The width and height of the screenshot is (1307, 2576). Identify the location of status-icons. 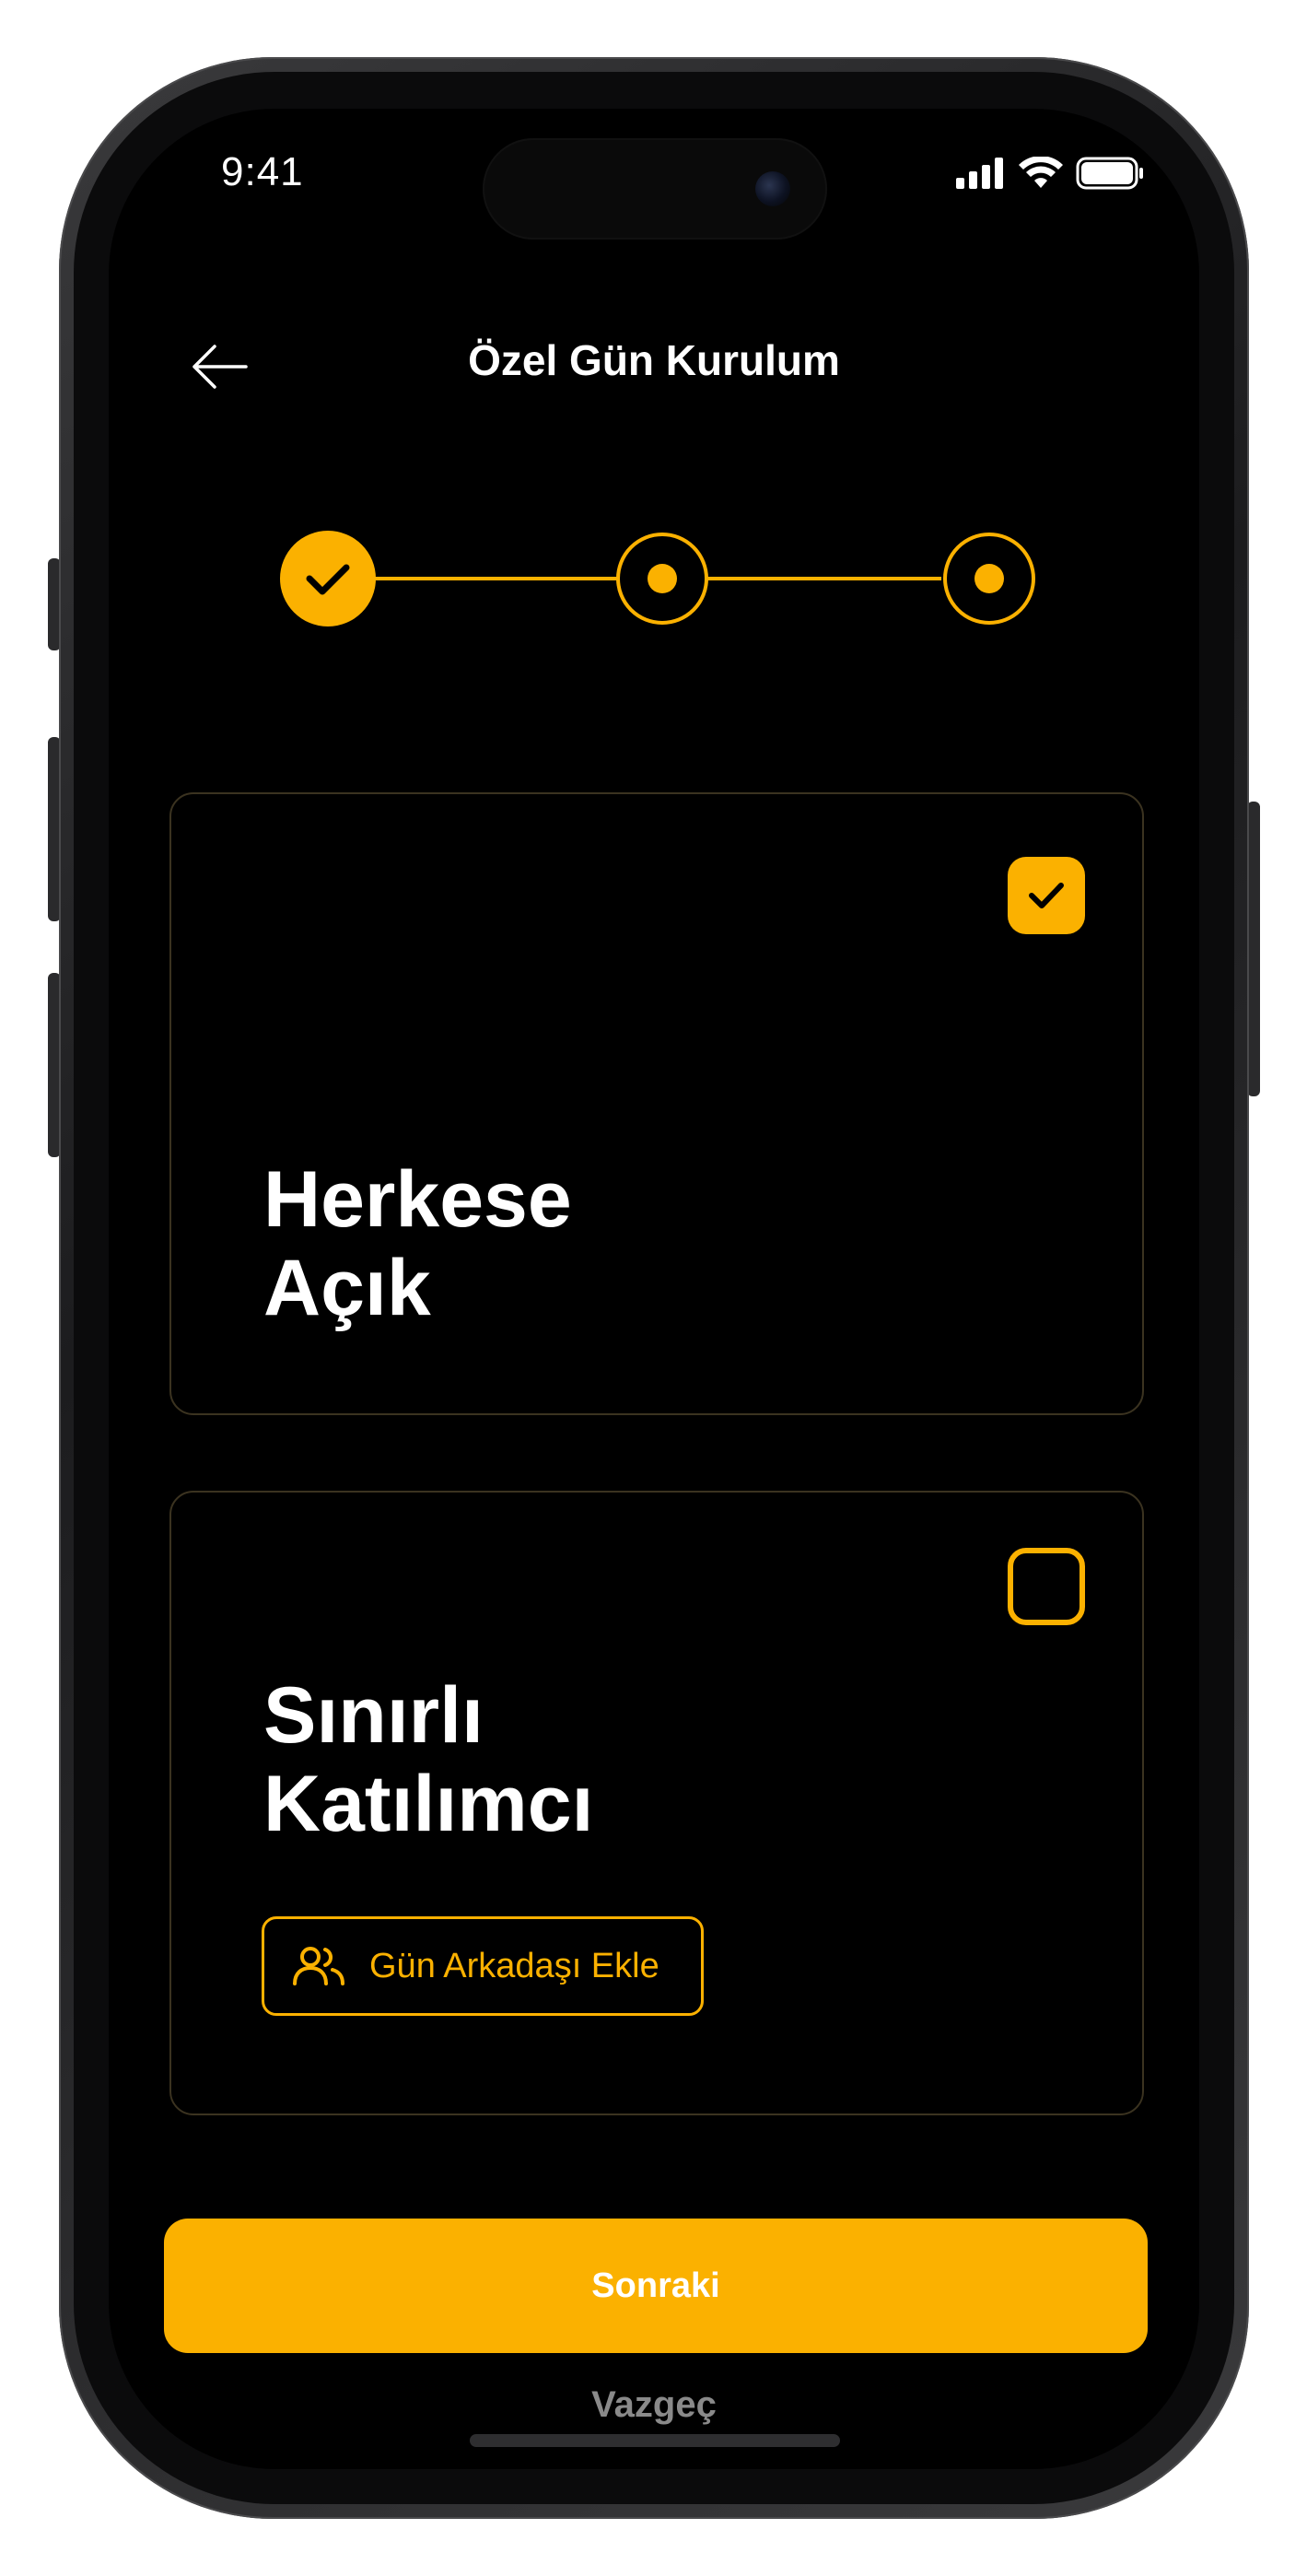
(1050, 173).